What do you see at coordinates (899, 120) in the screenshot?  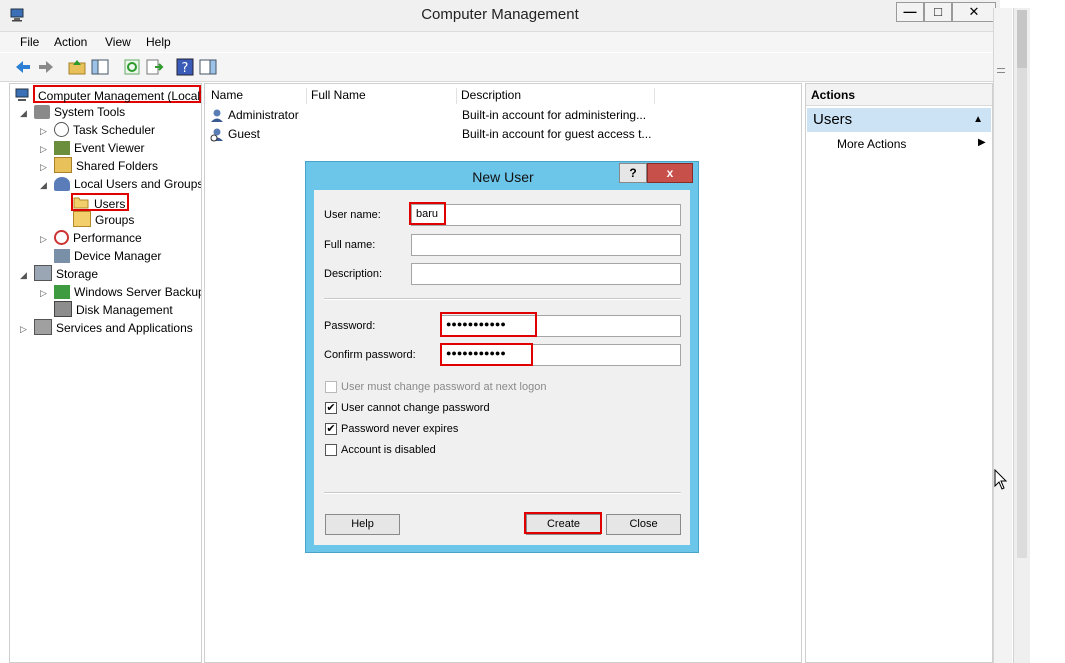 I see `actions-section-users: Users ▲` at bounding box center [899, 120].